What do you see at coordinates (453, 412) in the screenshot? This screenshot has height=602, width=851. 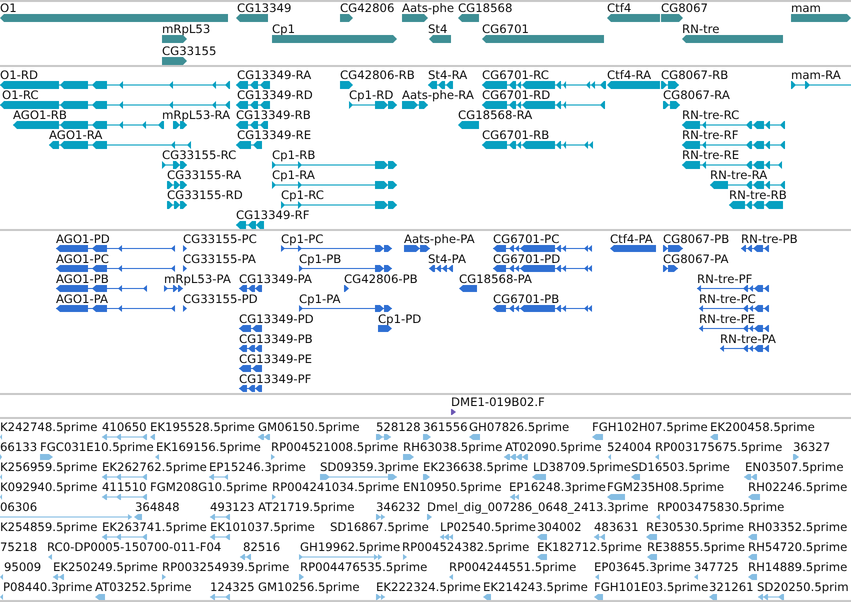 I see `clone-end-glyph` at bounding box center [453, 412].